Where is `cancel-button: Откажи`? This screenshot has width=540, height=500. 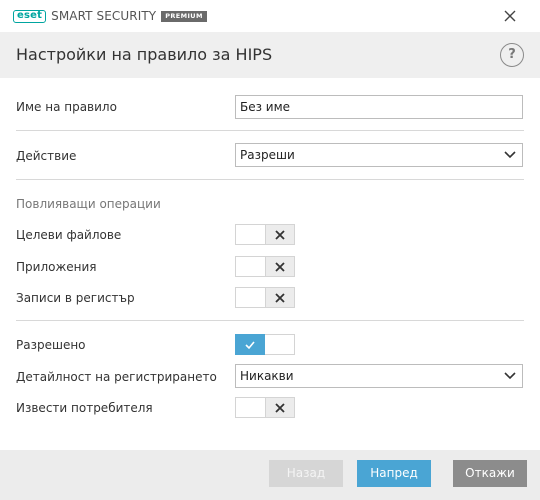
cancel-button: Откажи is located at coordinates (490, 473).